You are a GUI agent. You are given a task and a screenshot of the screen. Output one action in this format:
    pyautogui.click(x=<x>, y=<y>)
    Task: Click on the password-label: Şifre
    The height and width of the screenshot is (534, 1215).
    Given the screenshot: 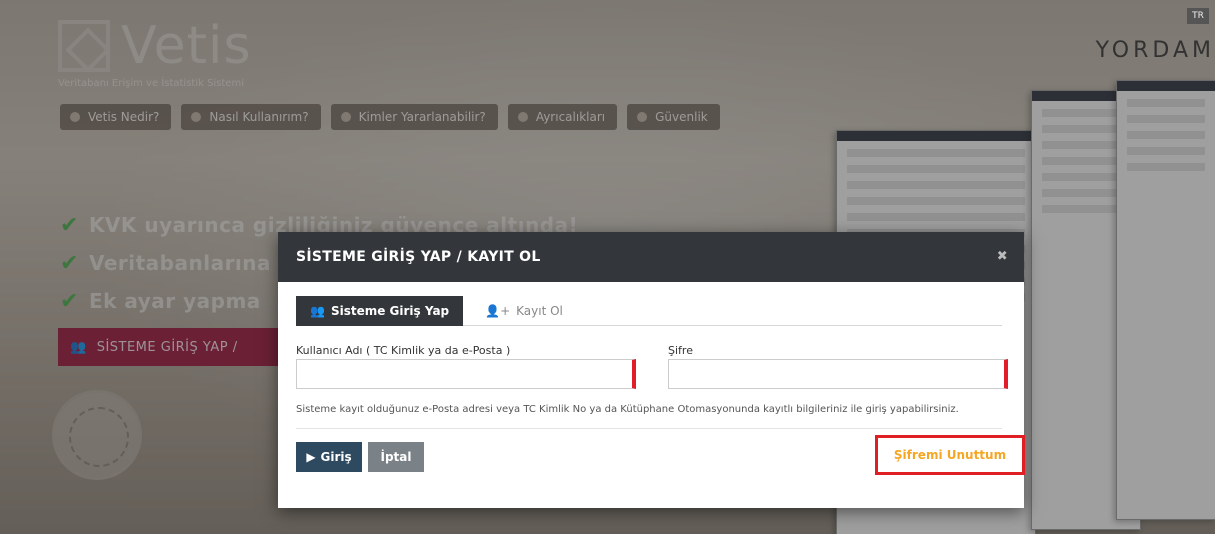 What is the action you would take?
    pyautogui.click(x=680, y=350)
    